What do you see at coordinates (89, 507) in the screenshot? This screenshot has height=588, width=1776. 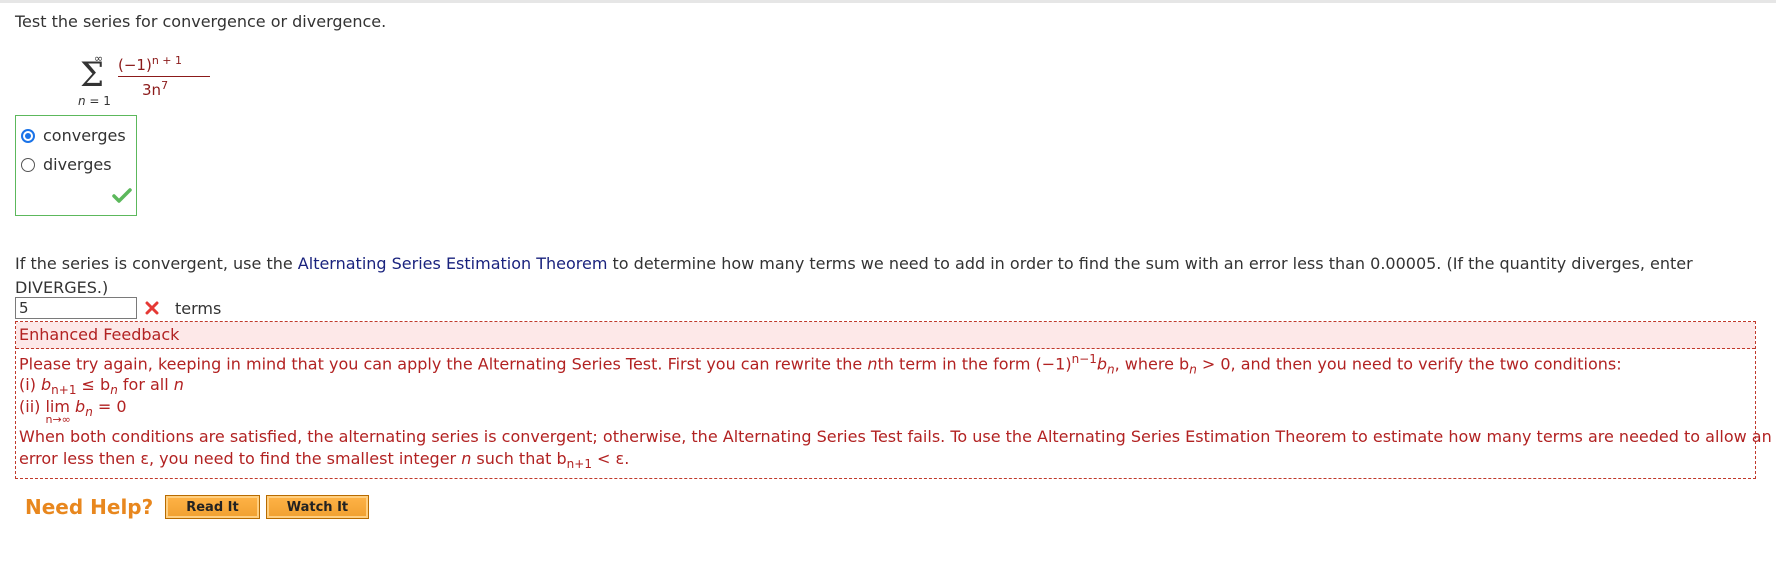 I see `need-help-label: Need Help?` at bounding box center [89, 507].